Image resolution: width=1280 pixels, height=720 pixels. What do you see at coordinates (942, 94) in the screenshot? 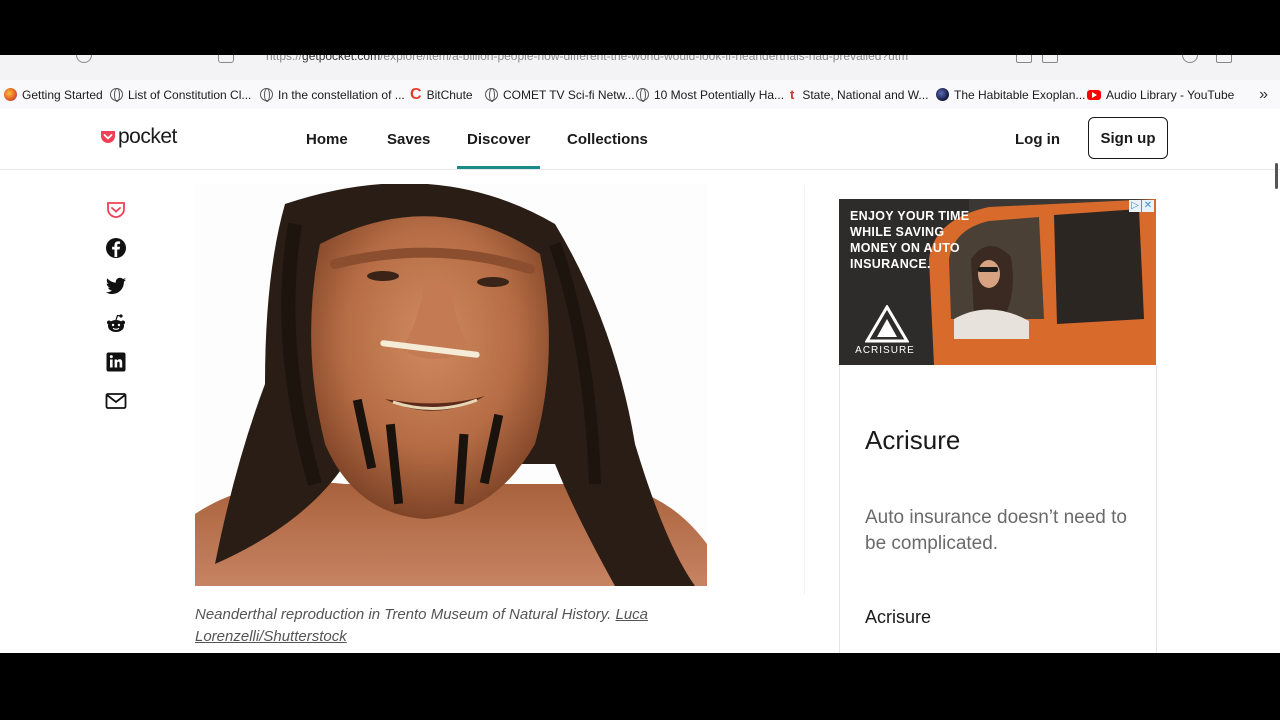
I see `exoplanet-icon` at bounding box center [942, 94].